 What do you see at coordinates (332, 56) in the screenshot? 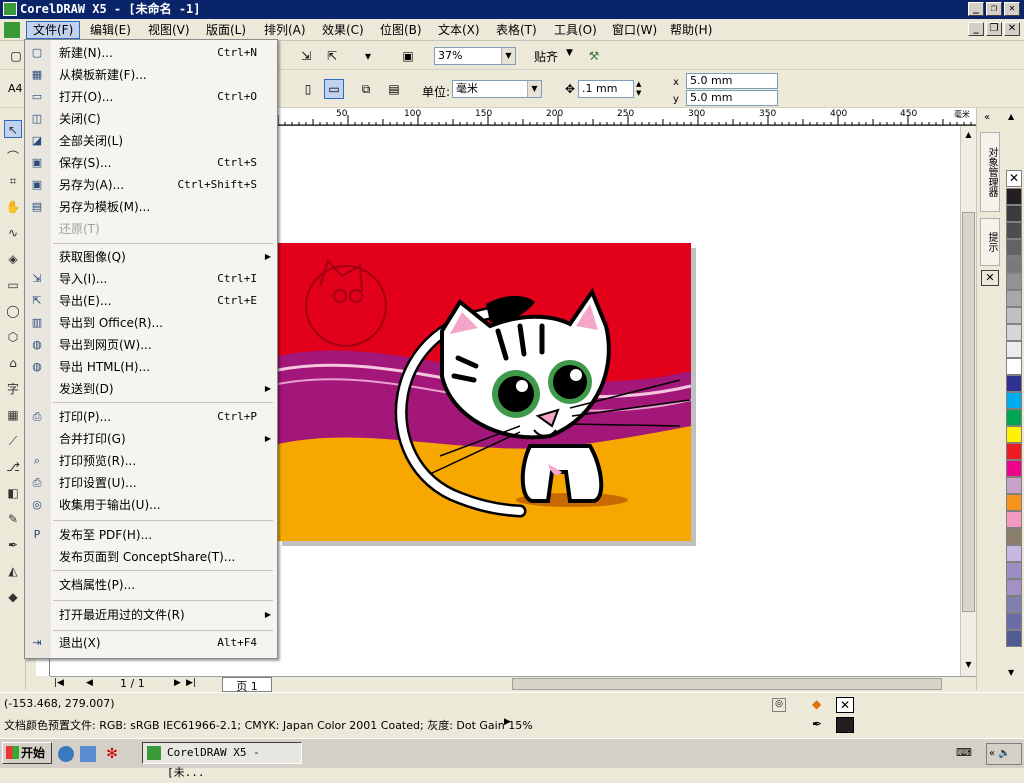
I see `export-icon: ⇱` at bounding box center [332, 56].